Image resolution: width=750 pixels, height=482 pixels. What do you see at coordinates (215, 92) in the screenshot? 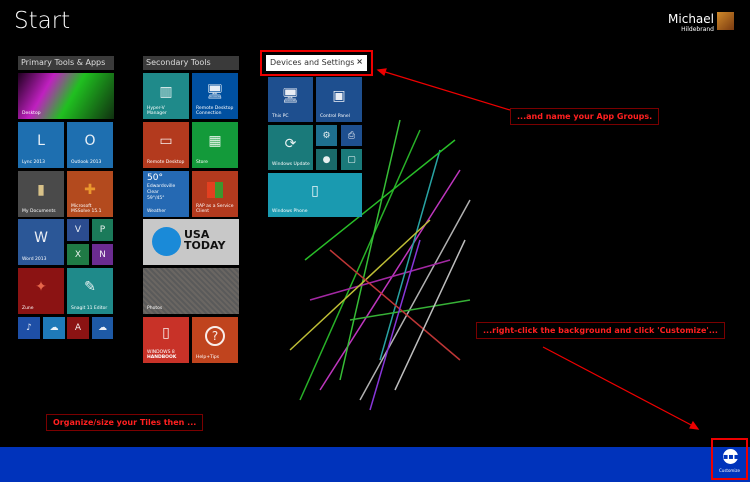
I see `monitor-icon: 🖥` at bounding box center [215, 92].